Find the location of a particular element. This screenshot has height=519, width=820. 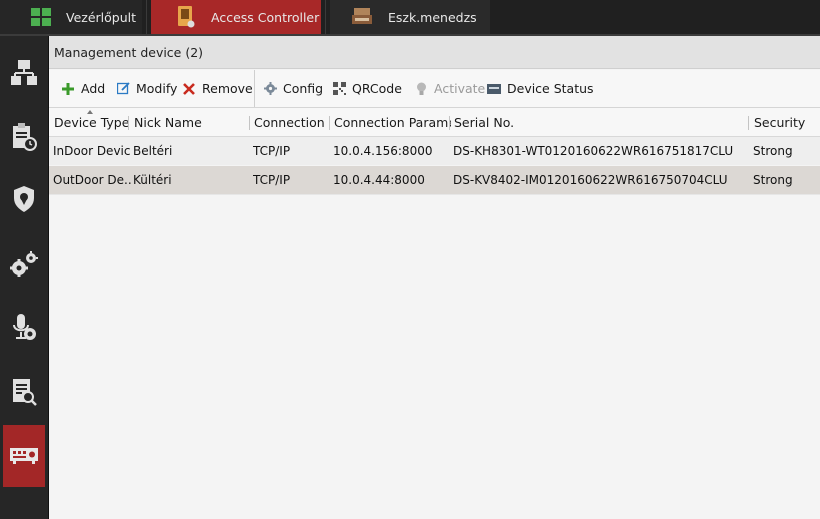

tab-access-controller: Access Controller is located at coordinates (236, 17).